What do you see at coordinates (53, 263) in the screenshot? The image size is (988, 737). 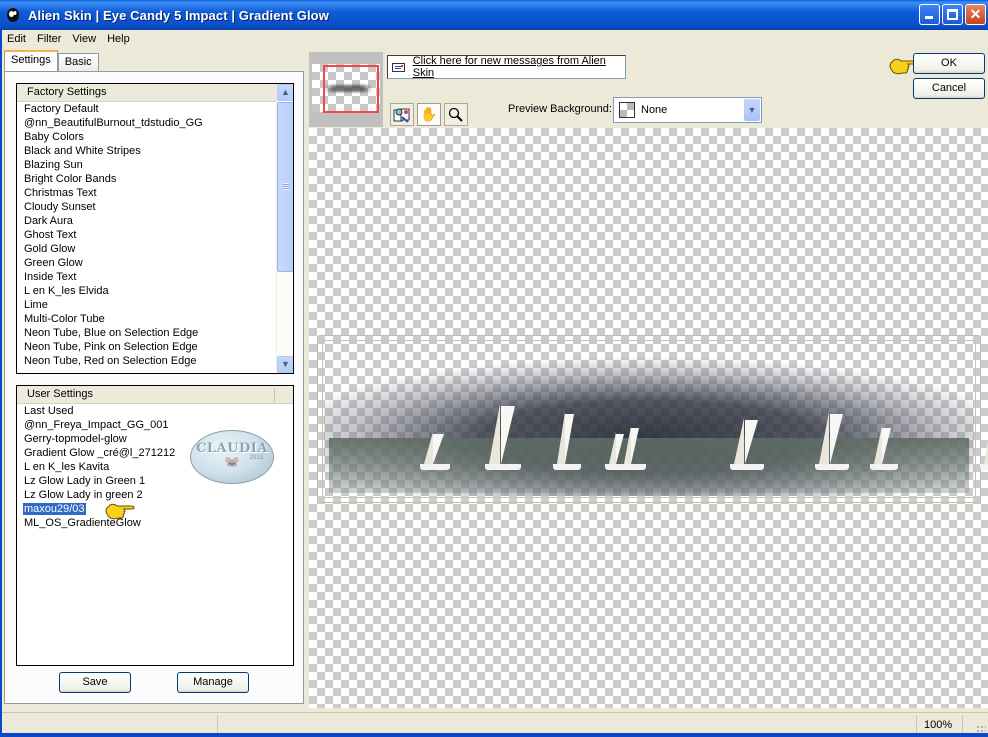 I see `list-item-label: Green Glow` at bounding box center [53, 263].